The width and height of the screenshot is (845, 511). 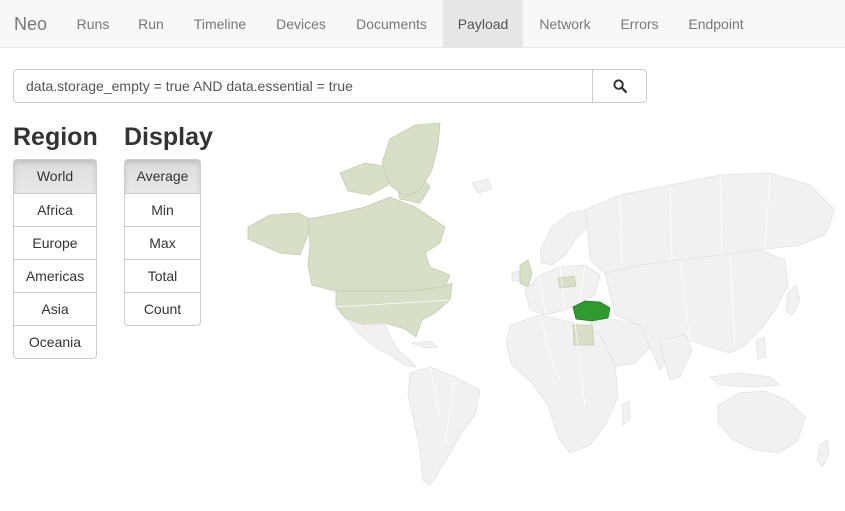 I want to click on map-country-canada-islands, so click(x=365, y=179).